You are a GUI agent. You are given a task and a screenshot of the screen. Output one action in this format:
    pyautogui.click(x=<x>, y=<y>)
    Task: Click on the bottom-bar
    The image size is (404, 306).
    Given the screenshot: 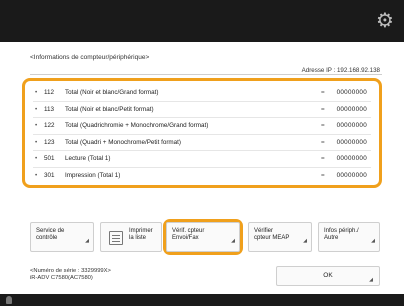 What is the action you would take?
    pyautogui.click(x=202, y=300)
    